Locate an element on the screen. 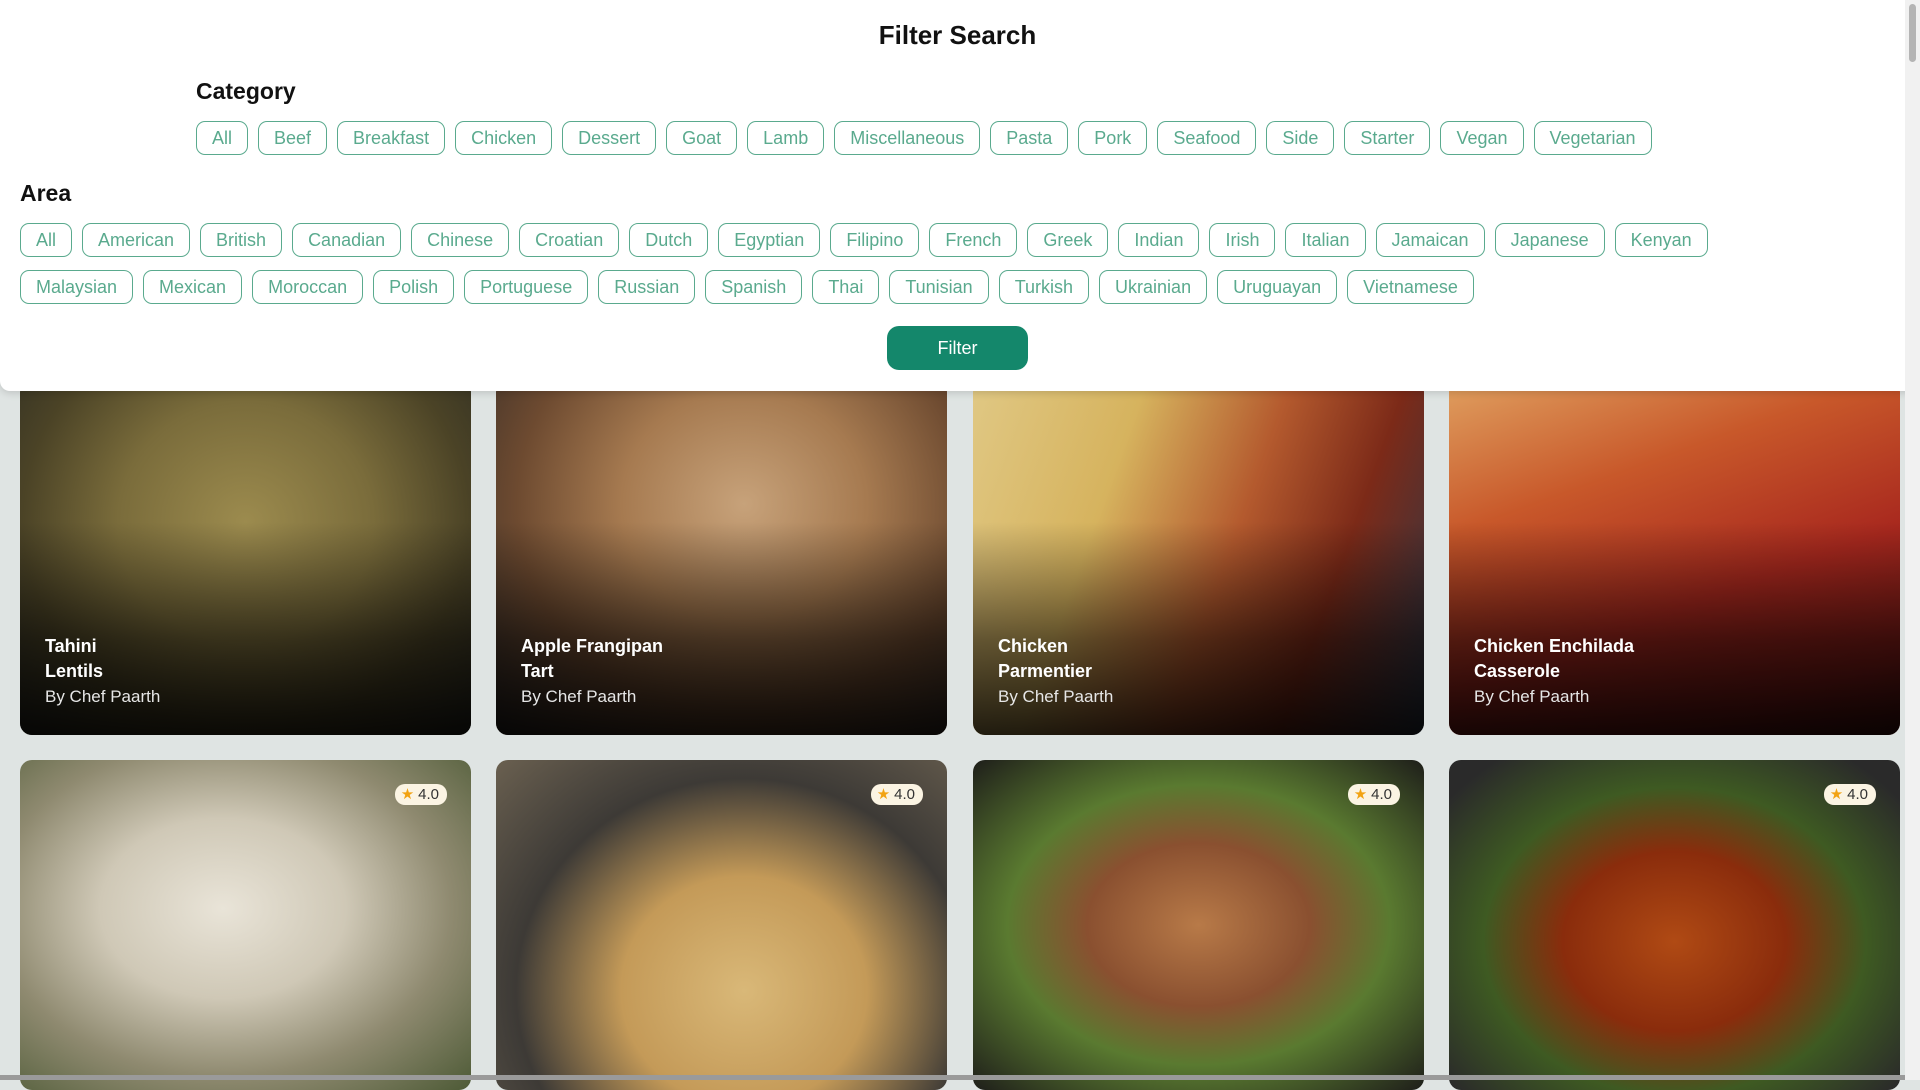 The image size is (1920, 1090). area-chip-egyptian: Egyptian is located at coordinates (769, 240).